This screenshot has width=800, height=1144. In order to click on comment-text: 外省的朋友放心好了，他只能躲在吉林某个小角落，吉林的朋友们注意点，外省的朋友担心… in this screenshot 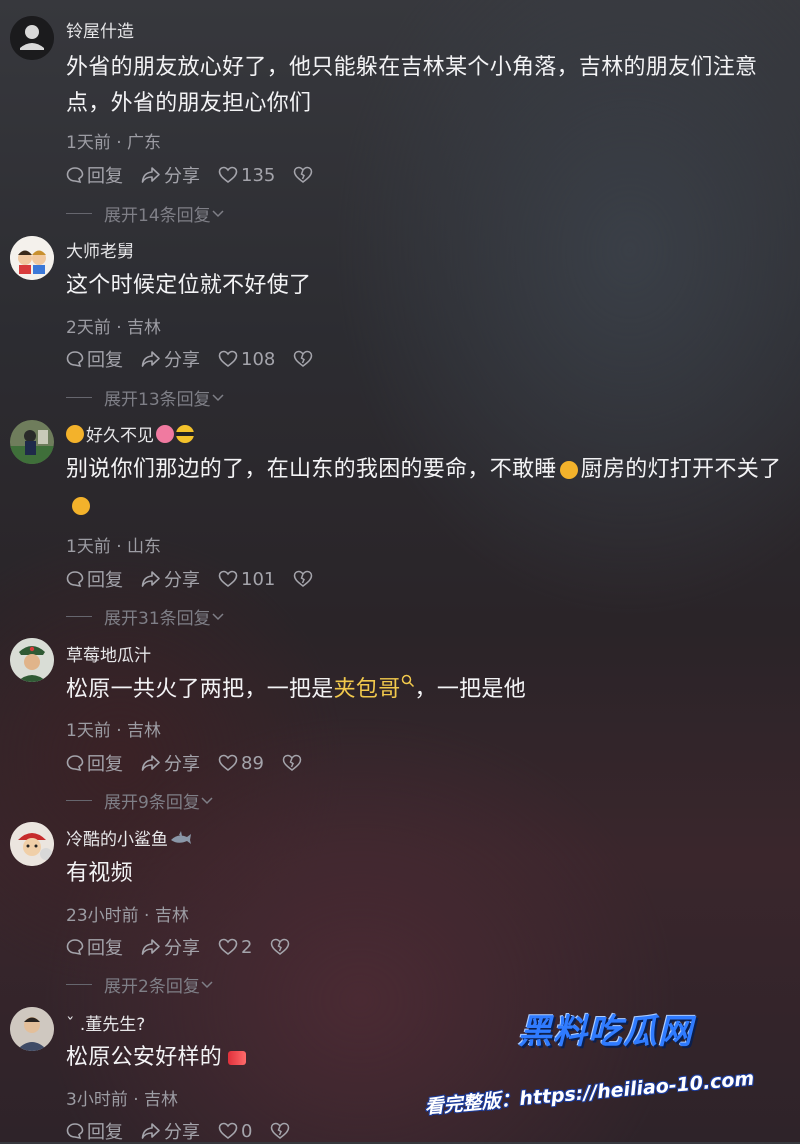, I will do `click(412, 85)`.